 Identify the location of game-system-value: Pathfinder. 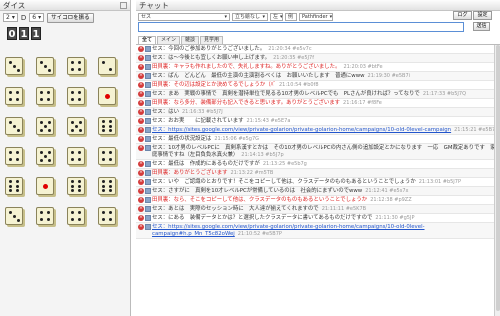
(315, 16).